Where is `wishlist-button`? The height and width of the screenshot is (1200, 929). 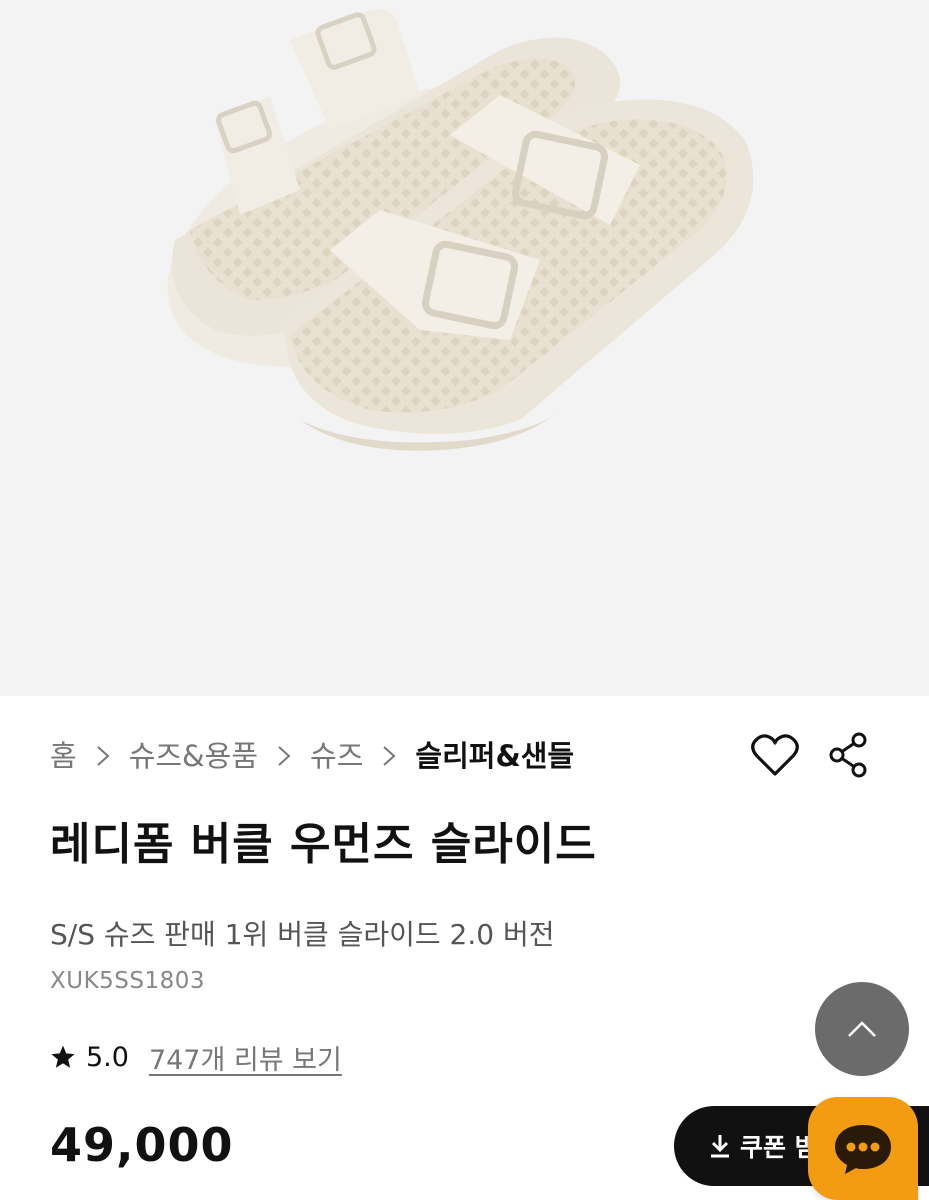
wishlist-button is located at coordinates (775, 755).